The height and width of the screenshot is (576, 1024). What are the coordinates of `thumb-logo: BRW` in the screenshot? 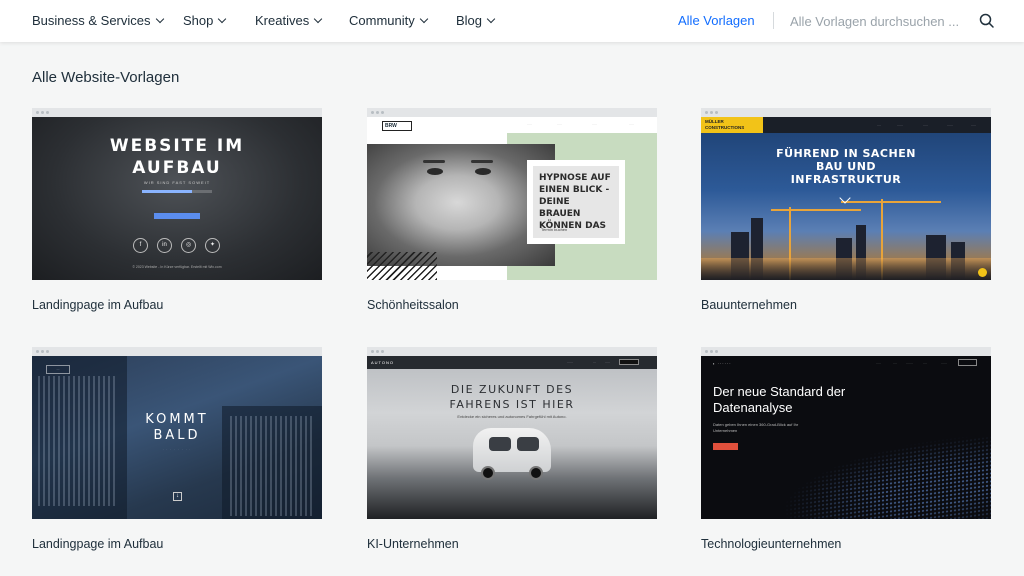 It's located at (397, 126).